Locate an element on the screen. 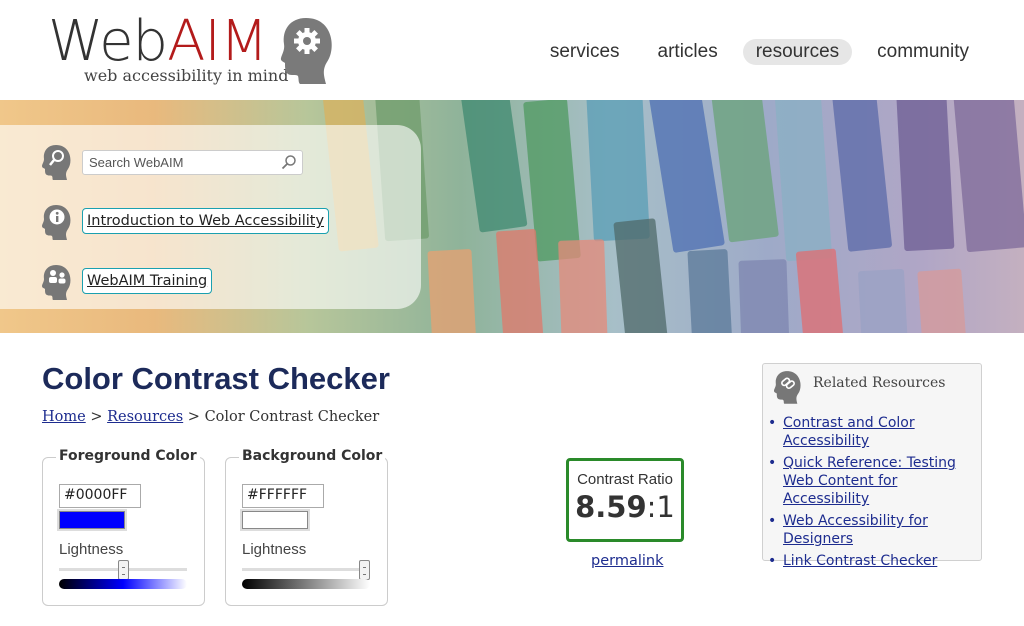  search-input: Search WebAIM is located at coordinates (192, 162).